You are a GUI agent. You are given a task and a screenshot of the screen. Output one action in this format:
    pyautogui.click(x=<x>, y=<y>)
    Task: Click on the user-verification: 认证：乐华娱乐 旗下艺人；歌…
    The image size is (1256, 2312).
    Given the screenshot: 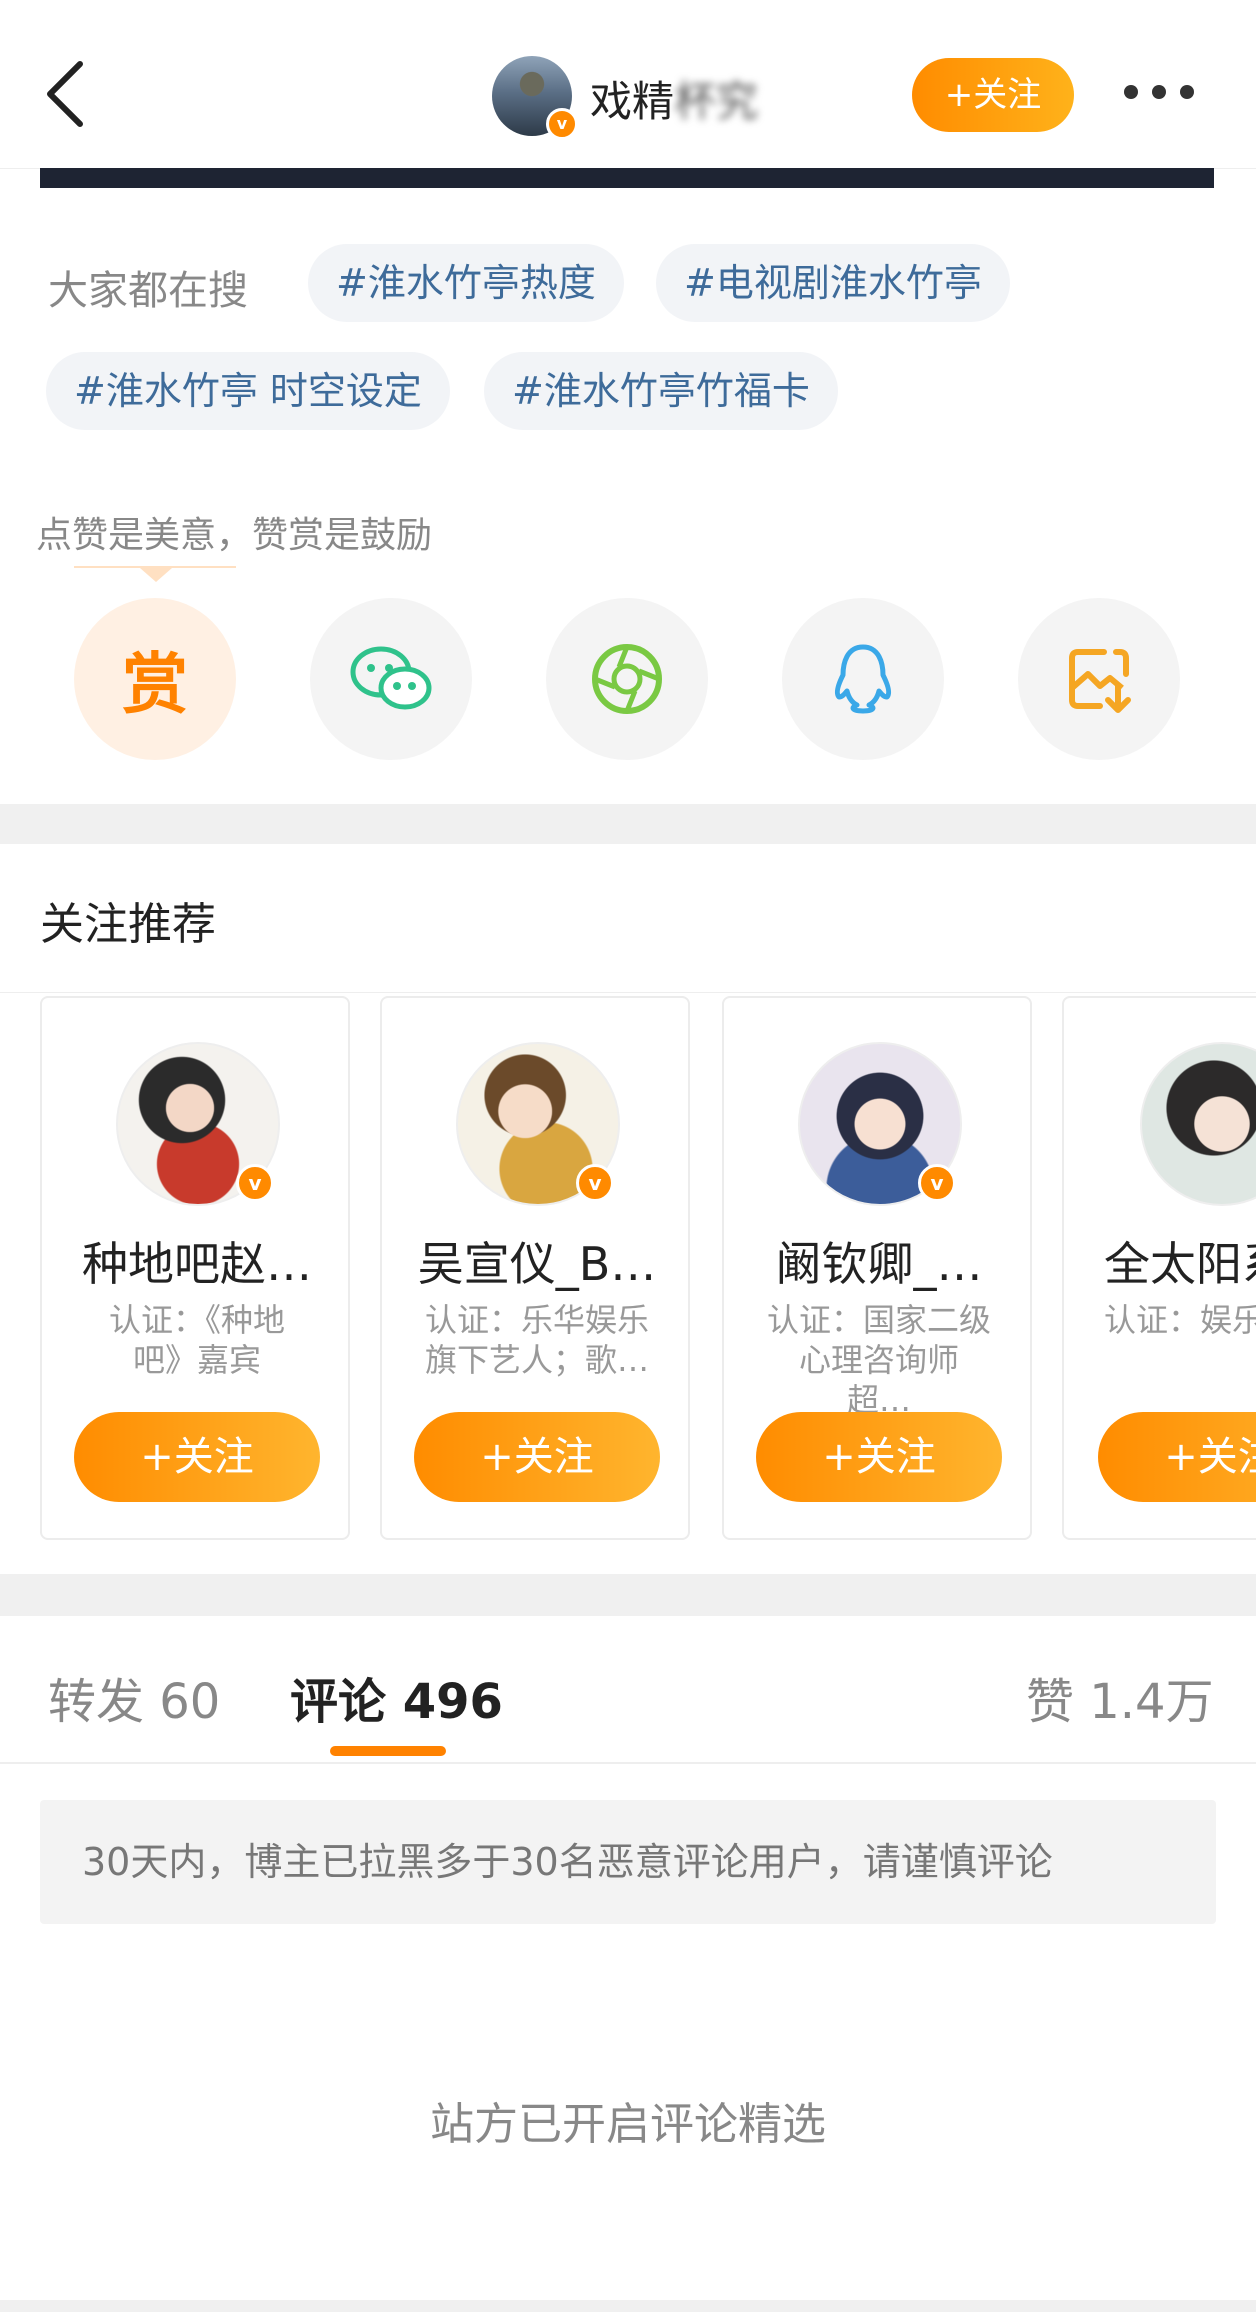 What is the action you would take?
    pyautogui.click(x=537, y=1340)
    